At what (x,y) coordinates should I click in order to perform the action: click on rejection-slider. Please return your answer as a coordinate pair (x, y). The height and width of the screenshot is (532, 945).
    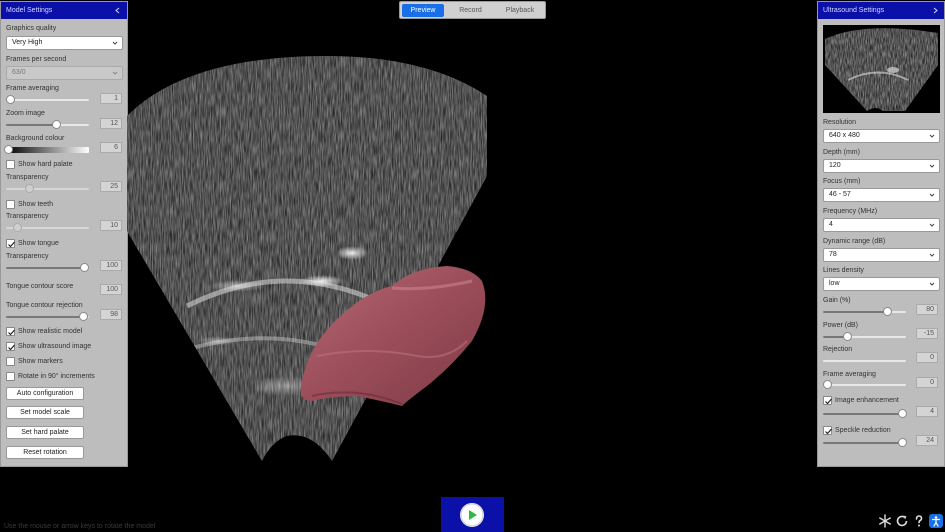
    Looking at the image, I should click on (864, 361).